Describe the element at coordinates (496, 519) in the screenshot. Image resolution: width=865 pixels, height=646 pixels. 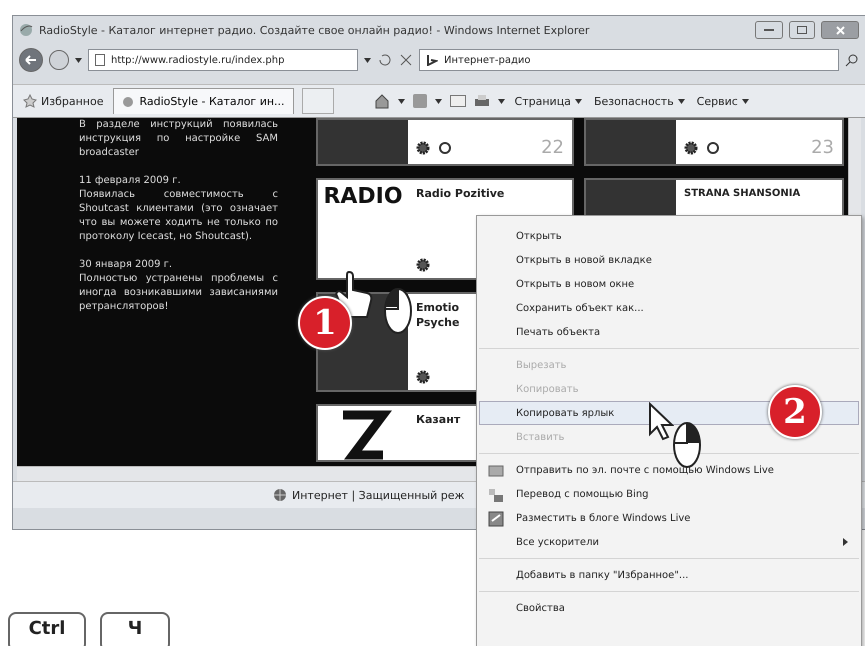
I see `blog-icon` at that location.